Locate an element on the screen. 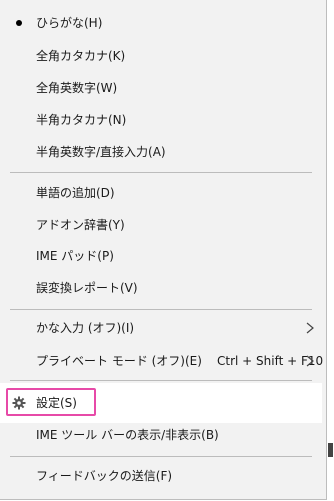 Image resolution: width=334 pixels, height=501 pixels. menu-item-fullwidth-alphanumeric: 全角英数字(W) is located at coordinates (161, 88).